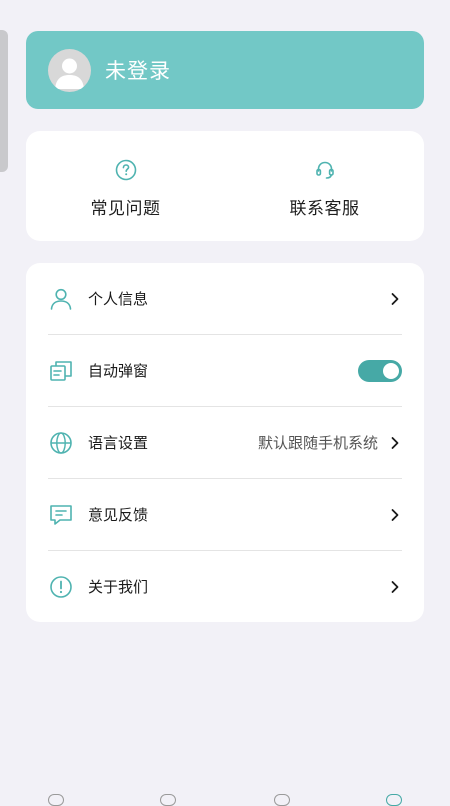 The height and width of the screenshot is (806, 450). I want to click on menu-item-about-us: 关于我们, so click(225, 586).